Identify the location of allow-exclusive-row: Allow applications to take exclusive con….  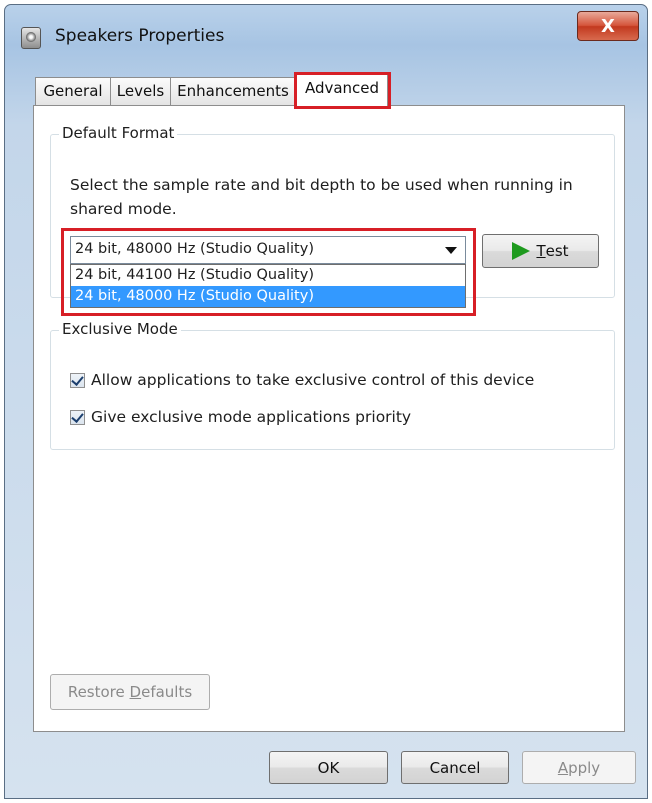
(302, 380).